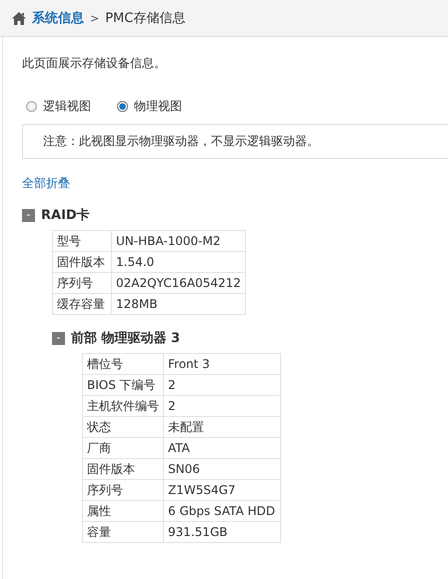 Image resolution: width=448 pixels, height=579 pixels. What do you see at coordinates (19, 18) in the screenshot?
I see `home-icon` at bounding box center [19, 18].